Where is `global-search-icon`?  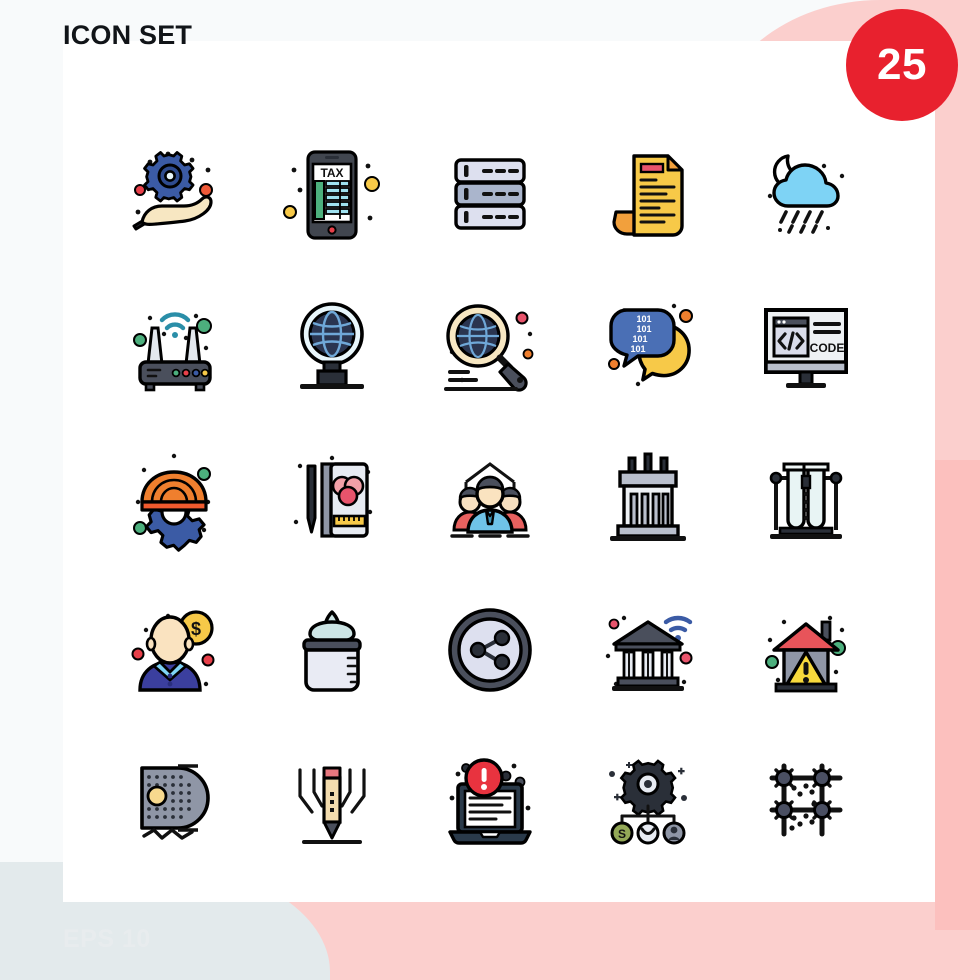
global-search-icon is located at coordinates (489, 348).